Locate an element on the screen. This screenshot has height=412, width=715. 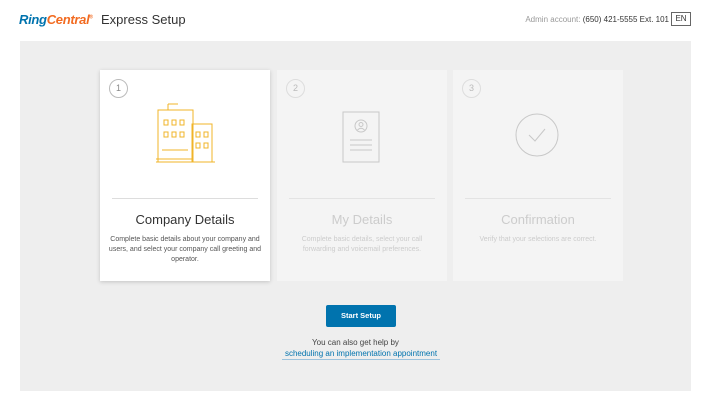
step-title: Confirmation is located at coordinates (538, 219).